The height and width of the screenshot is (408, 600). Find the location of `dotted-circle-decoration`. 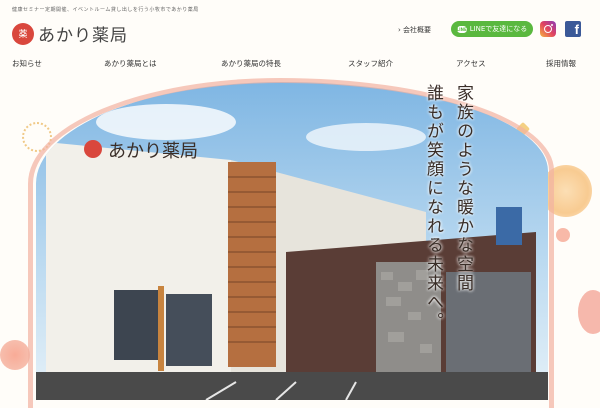

dotted-circle-decoration is located at coordinates (37, 137).